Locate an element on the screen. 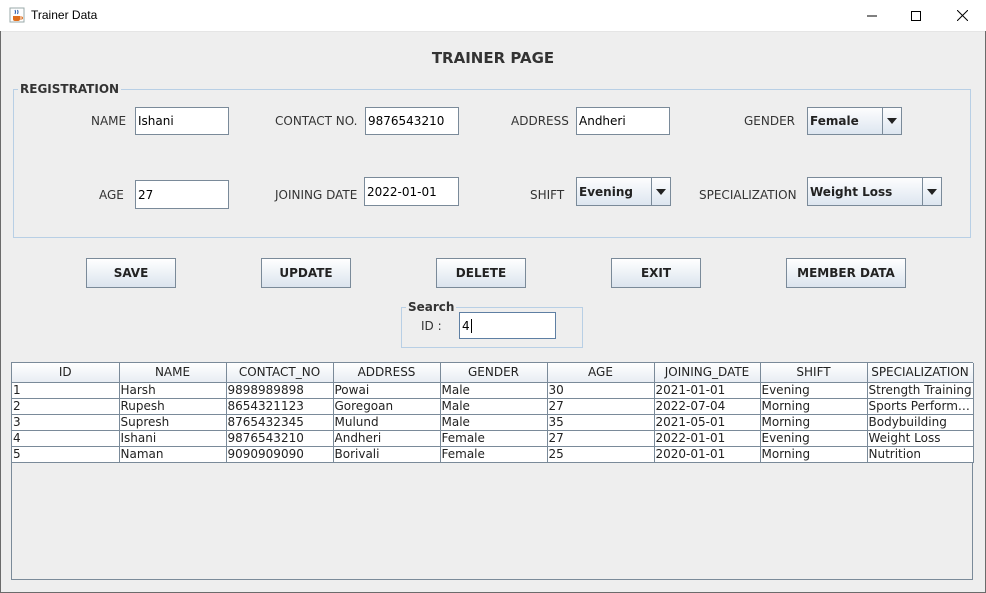 The height and width of the screenshot is (593, 986). minimize-icon is located at coordinates (872, 15).